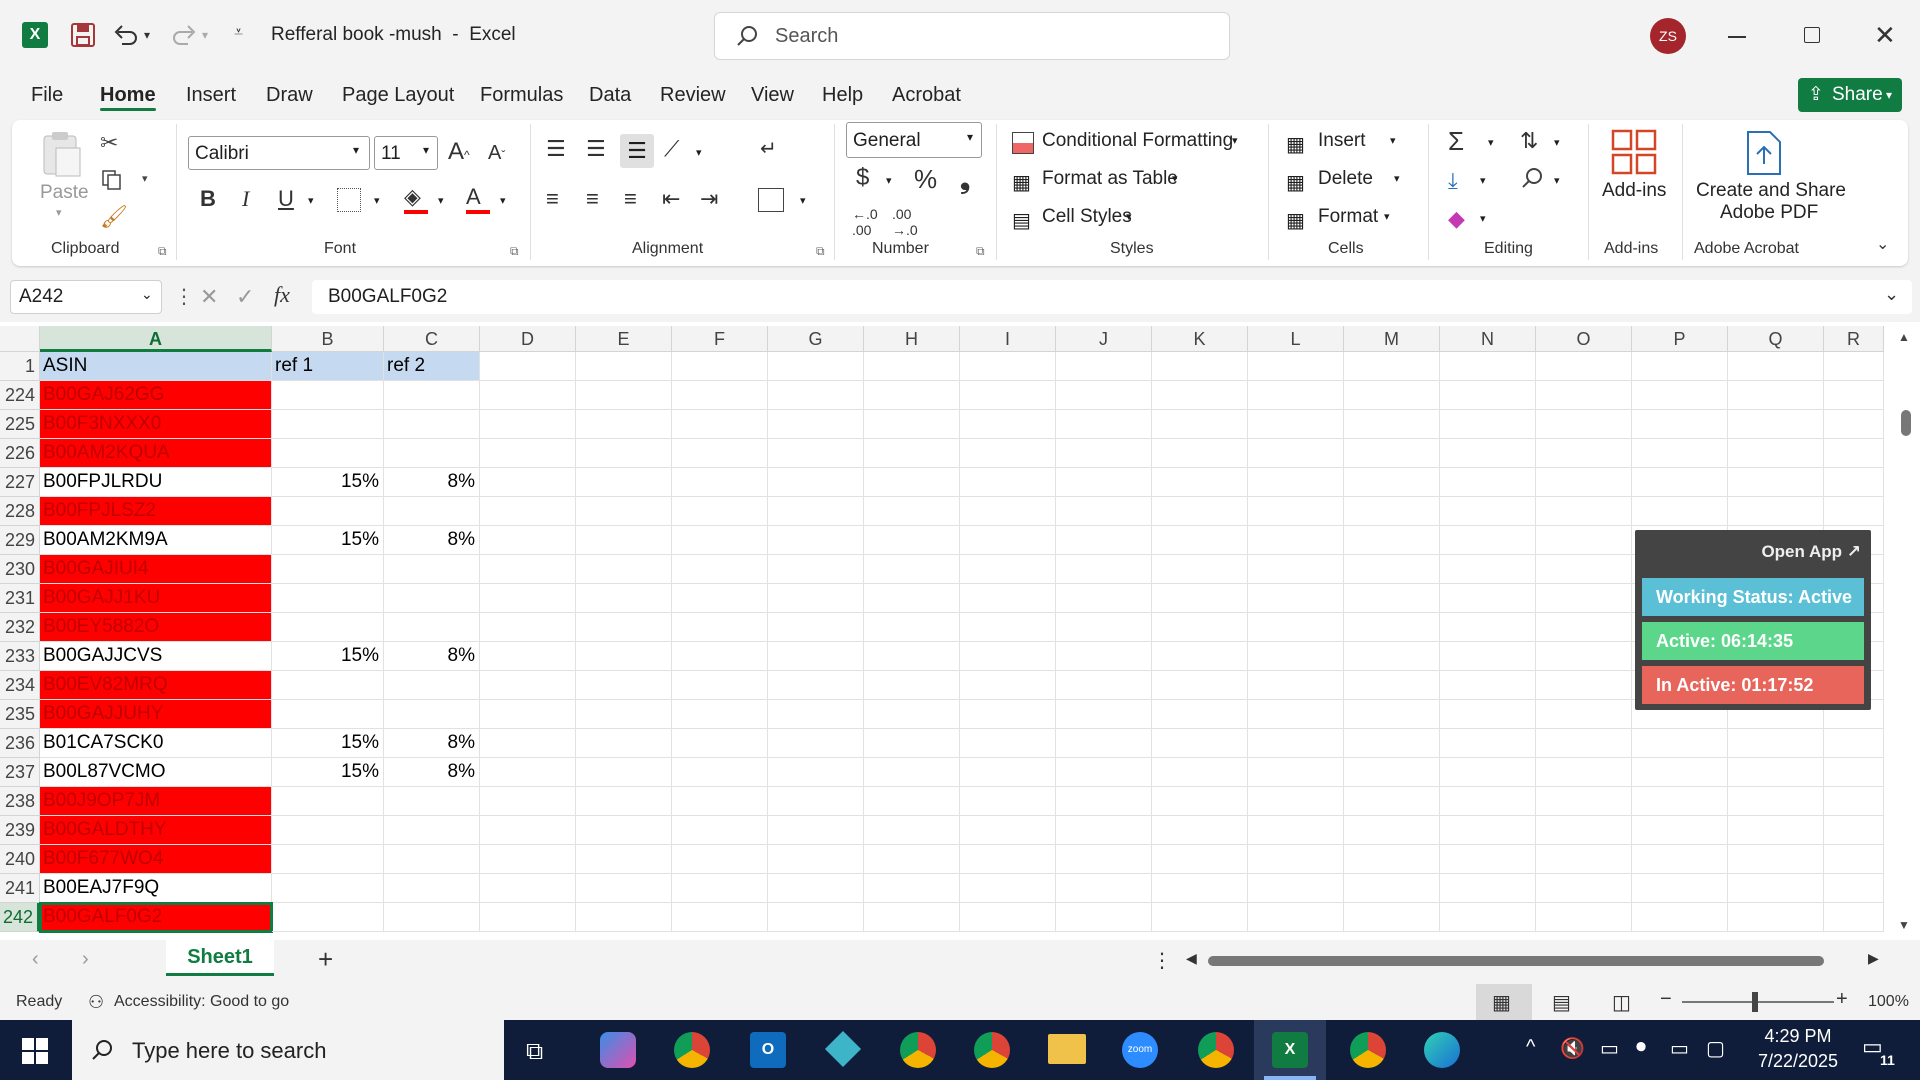 Image resolution: width=1920 pixels, height=1080 pixels. What do you see at coordinates (528, 598) in the screenshot?
I see `cell-d` at bounding box center [528, 598].